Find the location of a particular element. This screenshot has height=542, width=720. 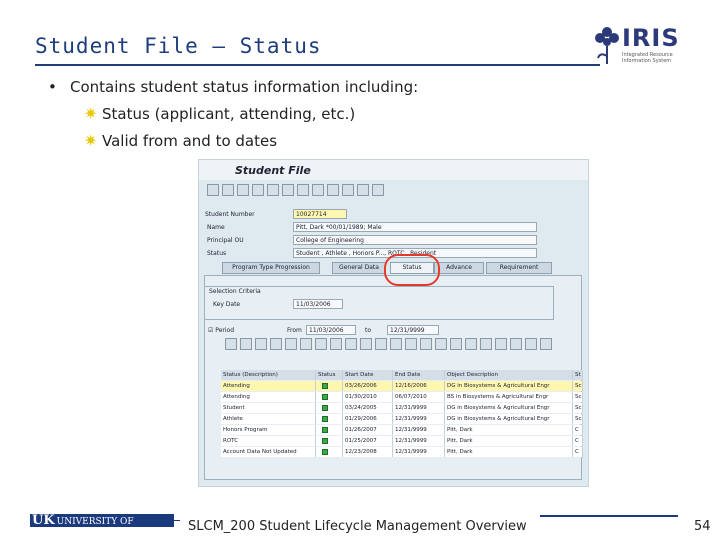

table-cell: Attending is located at coordinates (268, 397).